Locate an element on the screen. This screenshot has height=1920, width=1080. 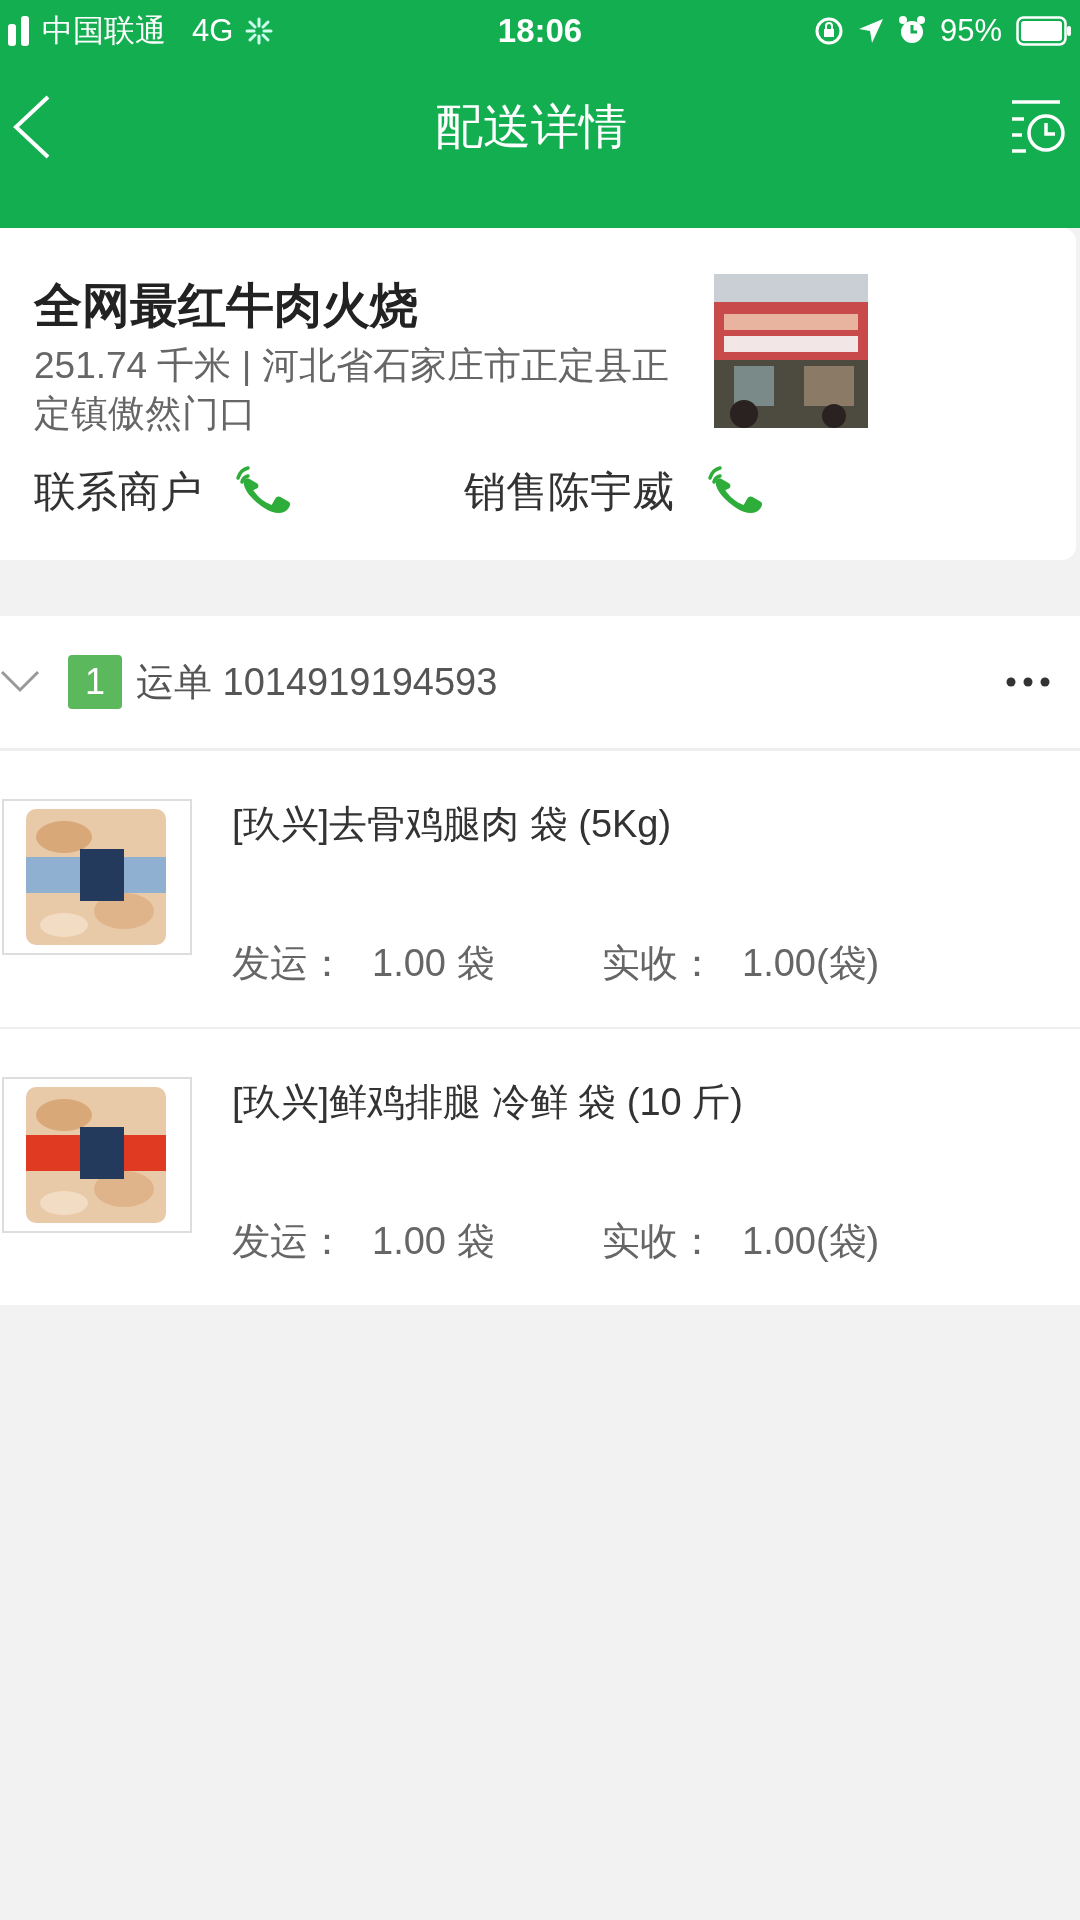
contact-label: 销售陈宇威 is located at coordinates (569, 492).